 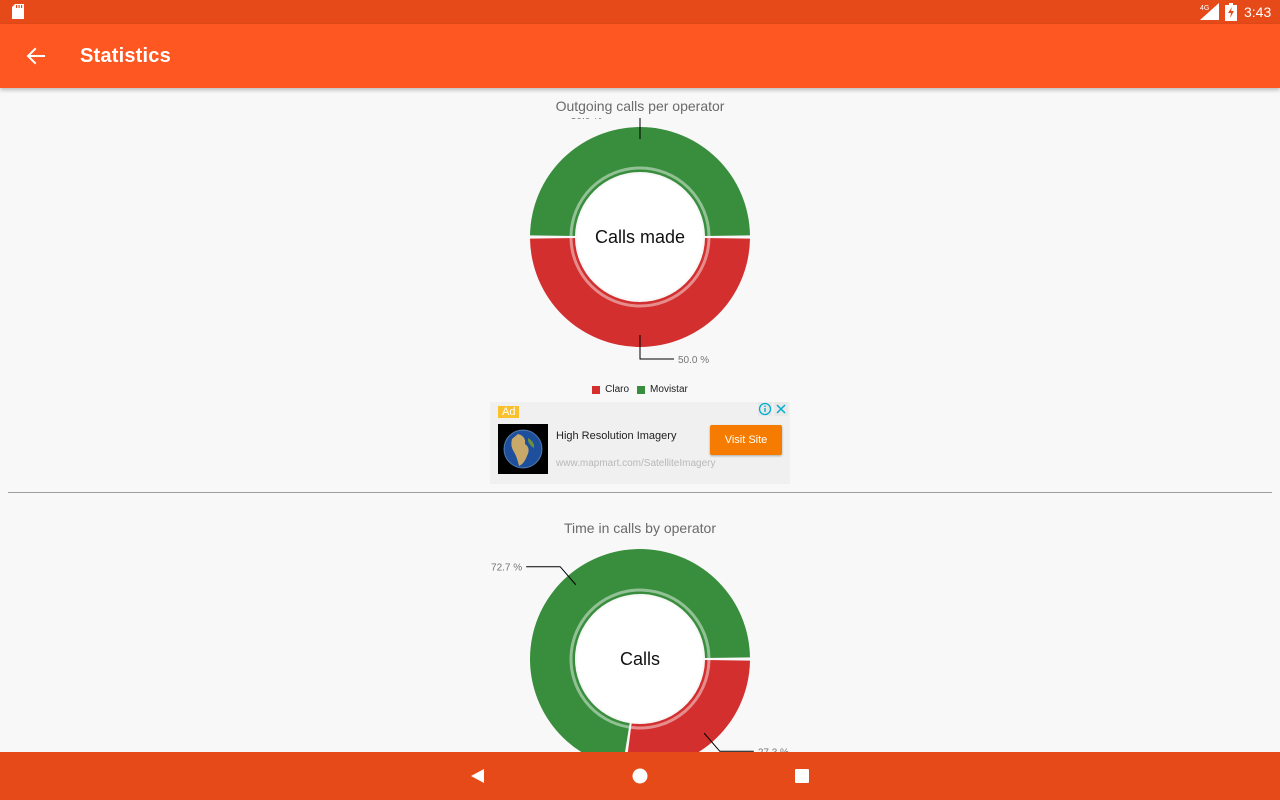 I want to click on battery-charging-icon, so click(x=1231, y=12).